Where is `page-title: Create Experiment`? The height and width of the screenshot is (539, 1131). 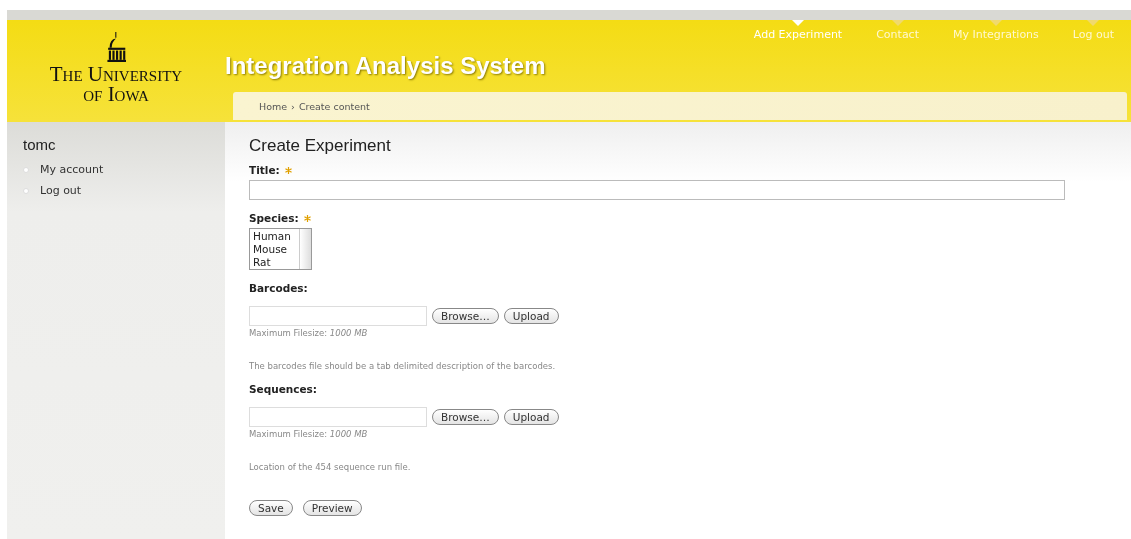 page-title: Create Experiment is located at coordinates (320, 146).